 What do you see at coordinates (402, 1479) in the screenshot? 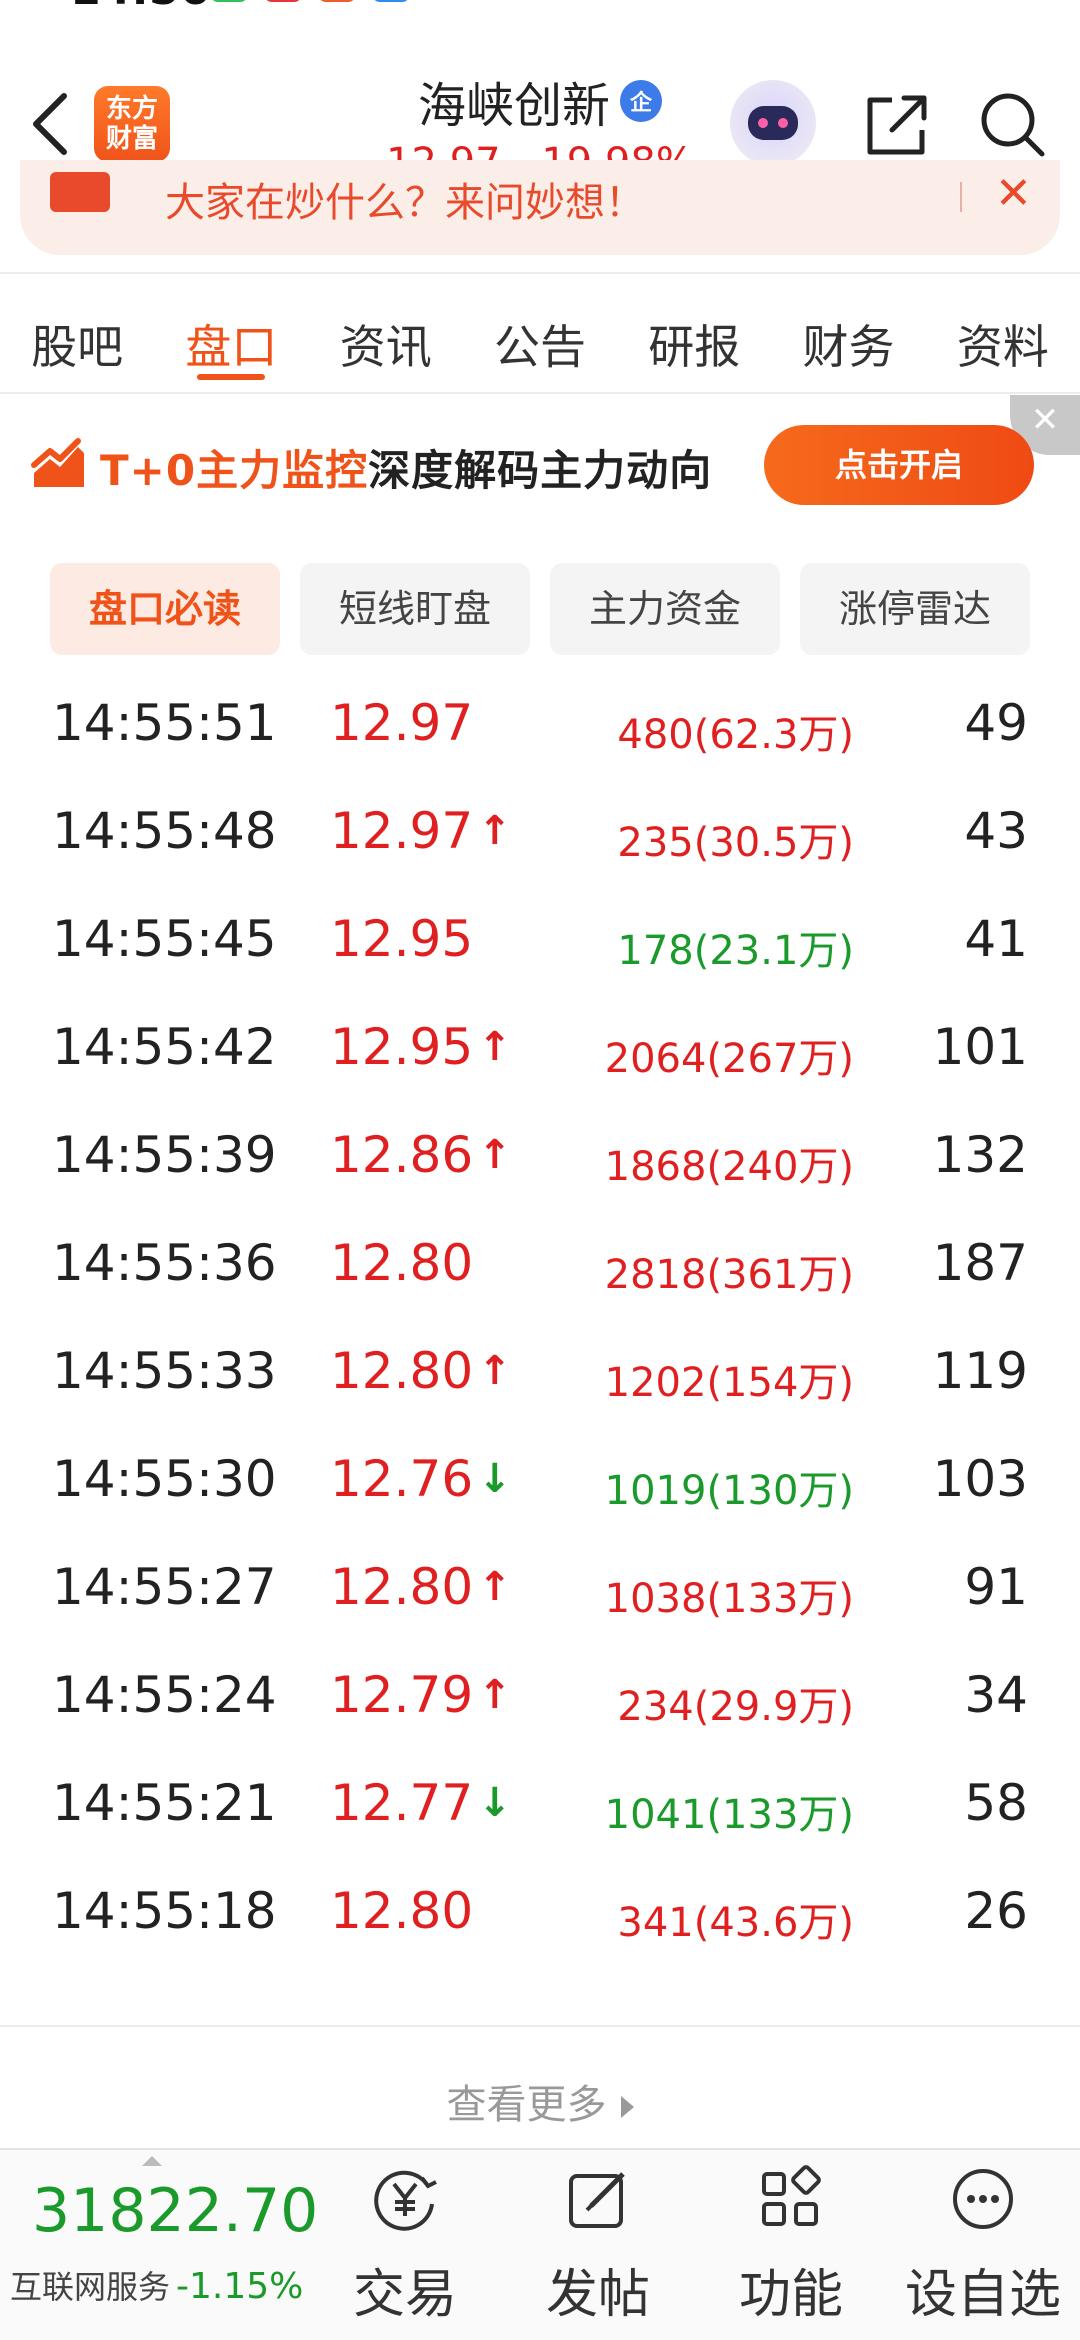
I see `trade-price: 12.76` at bounding box center [402, 1479].